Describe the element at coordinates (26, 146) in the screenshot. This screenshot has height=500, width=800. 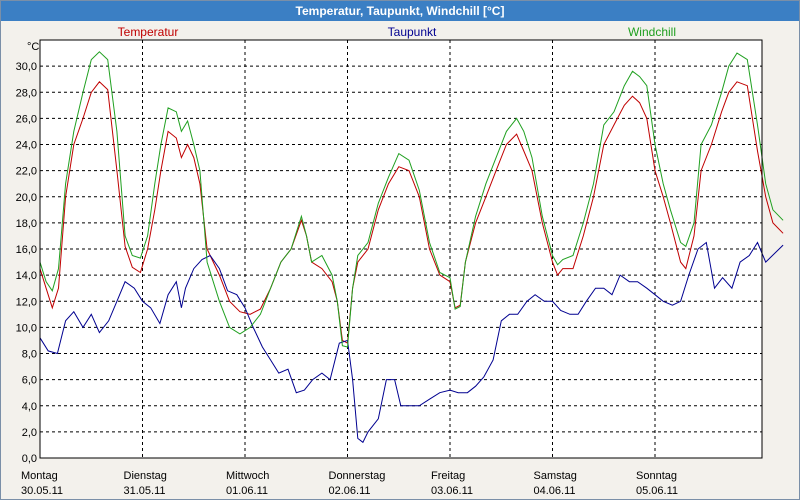
I see `y-tick-label: 24,0` at that location.